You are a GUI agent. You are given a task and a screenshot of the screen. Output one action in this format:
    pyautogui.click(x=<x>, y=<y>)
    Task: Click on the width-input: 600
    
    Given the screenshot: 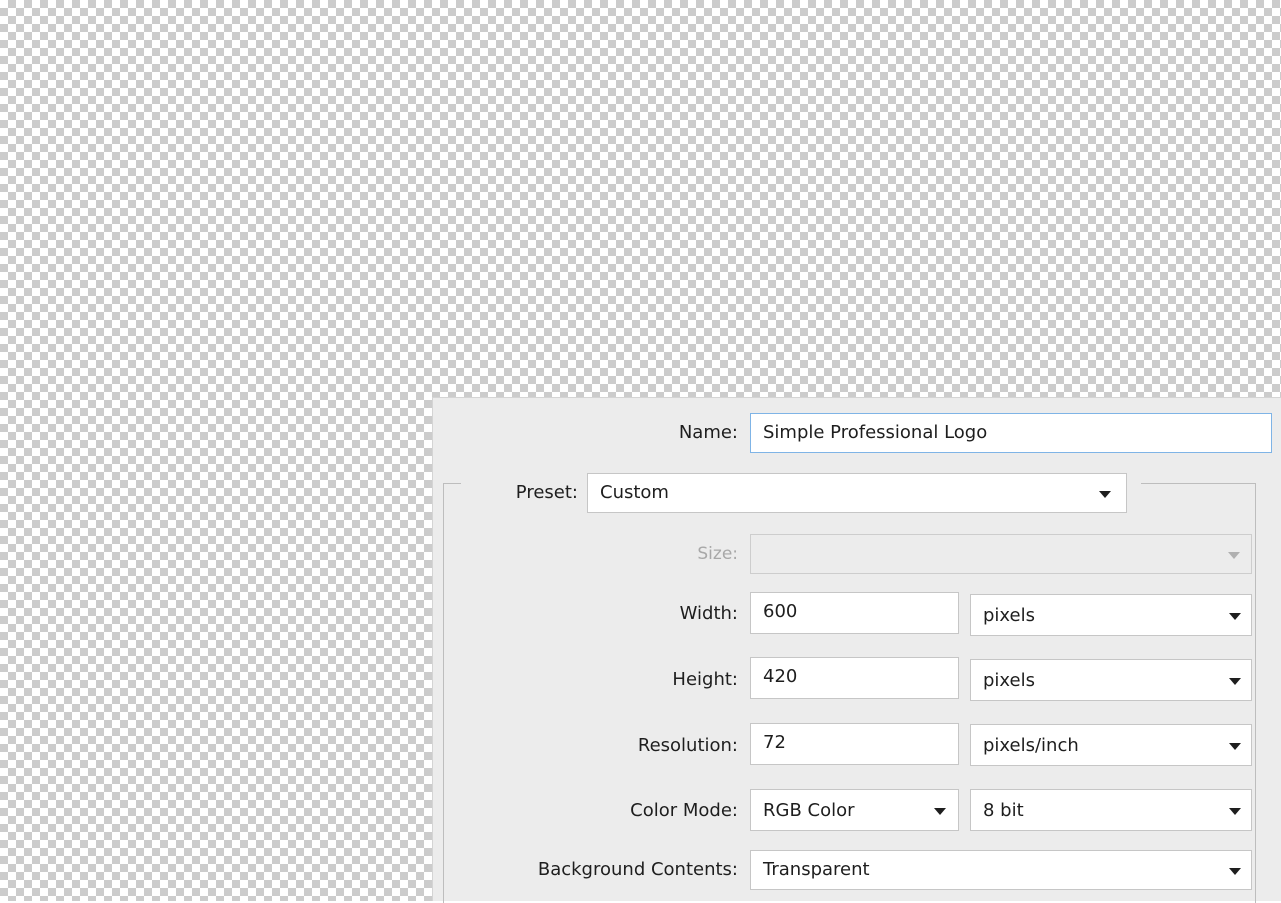 What is the action you would take?
    pyautogui.click(x=854, y=613)
    